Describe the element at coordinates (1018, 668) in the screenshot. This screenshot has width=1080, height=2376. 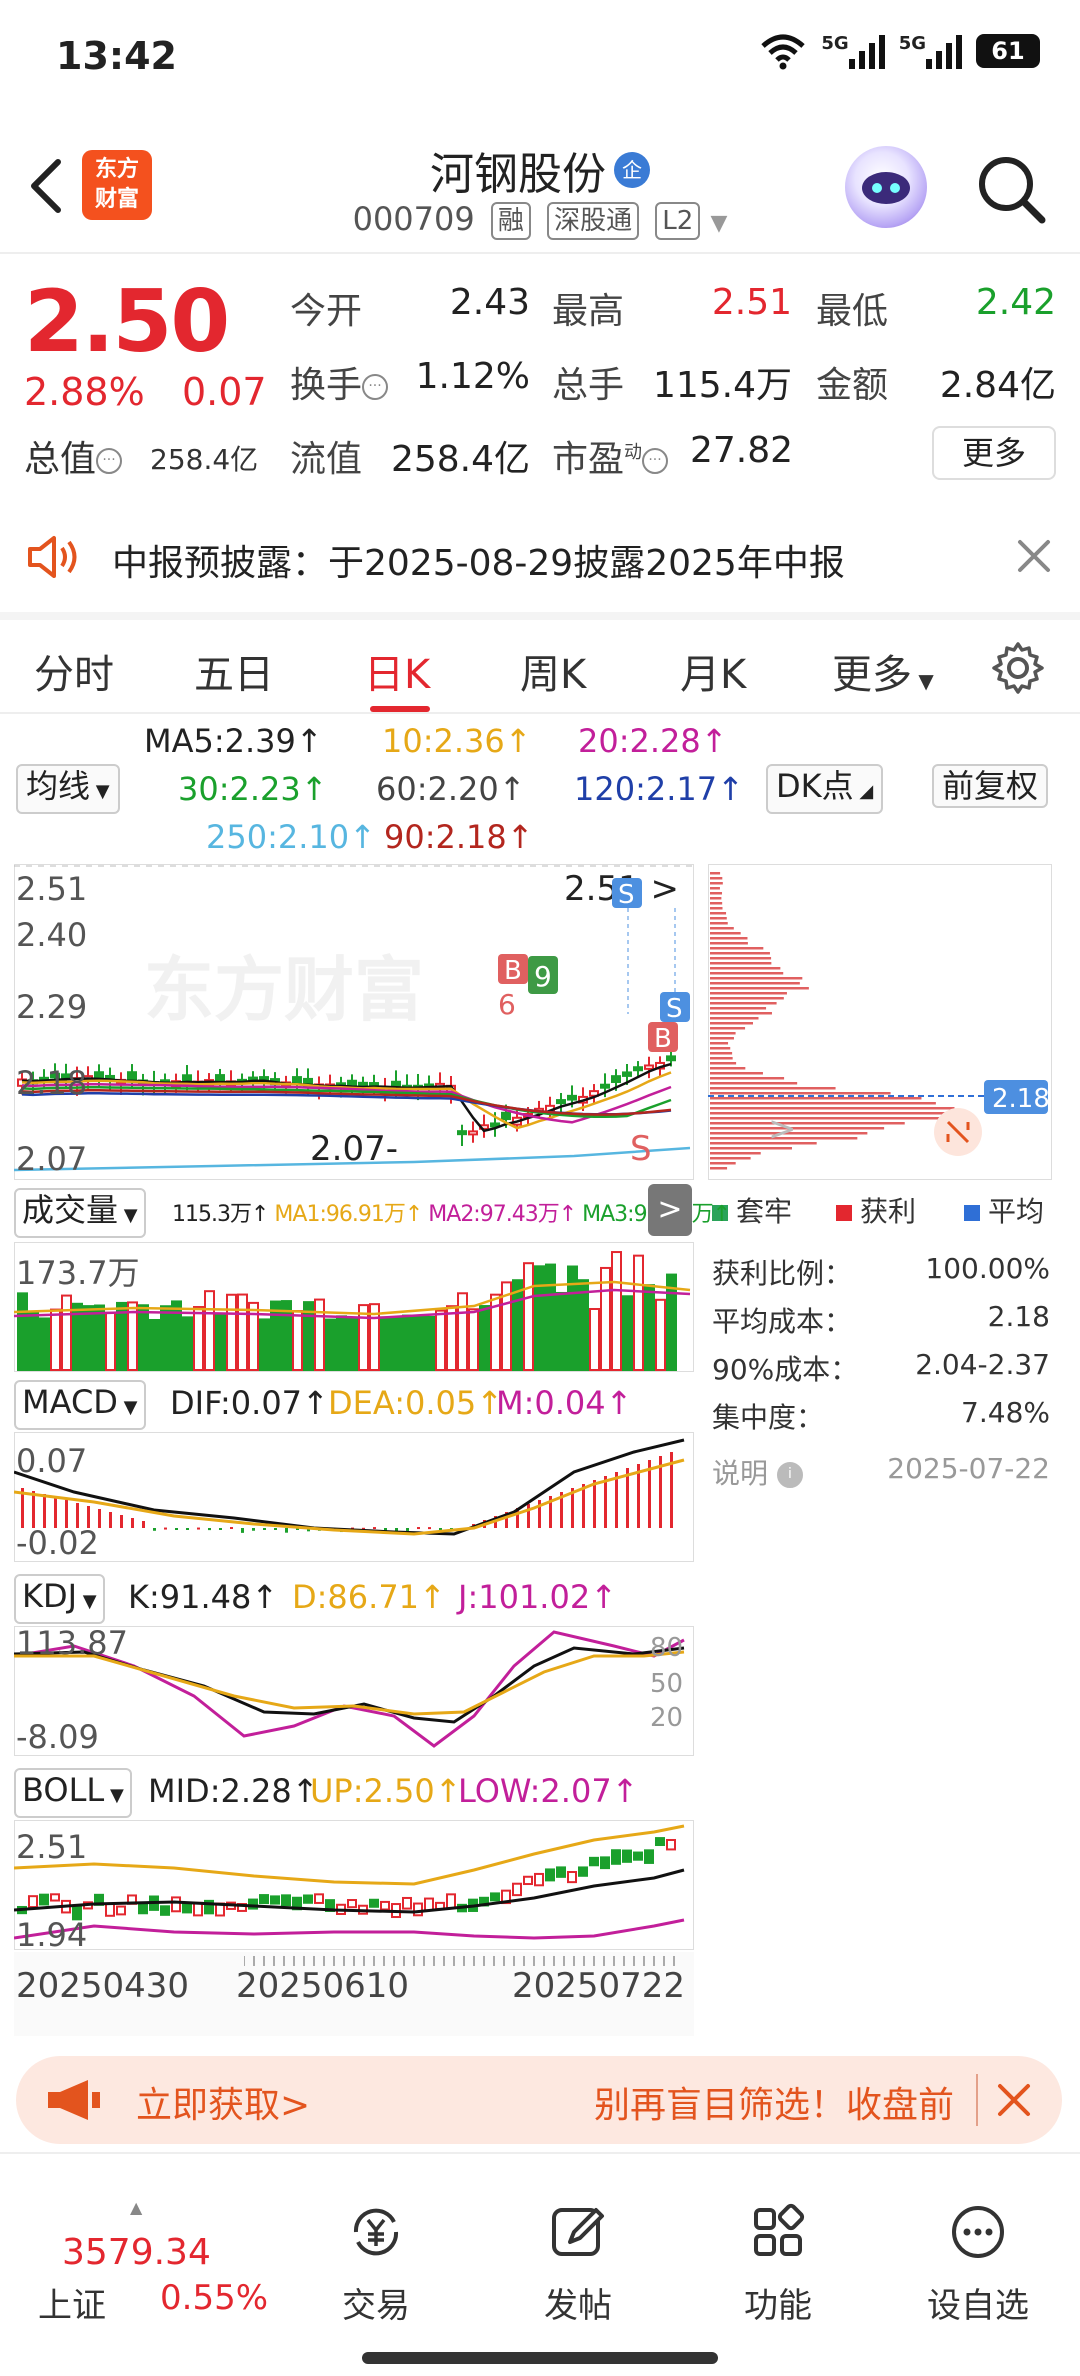
I see `gear-icon` at that location.